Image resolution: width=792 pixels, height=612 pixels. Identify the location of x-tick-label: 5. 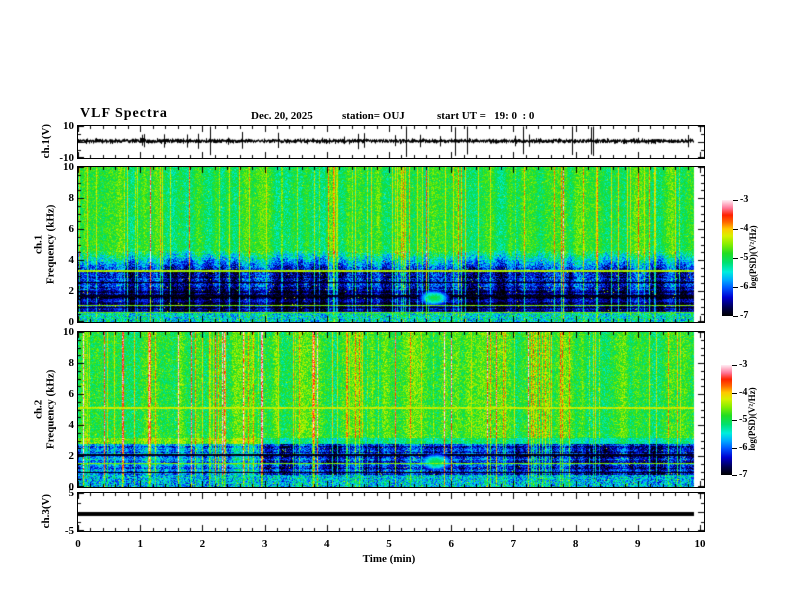
(389, 544).